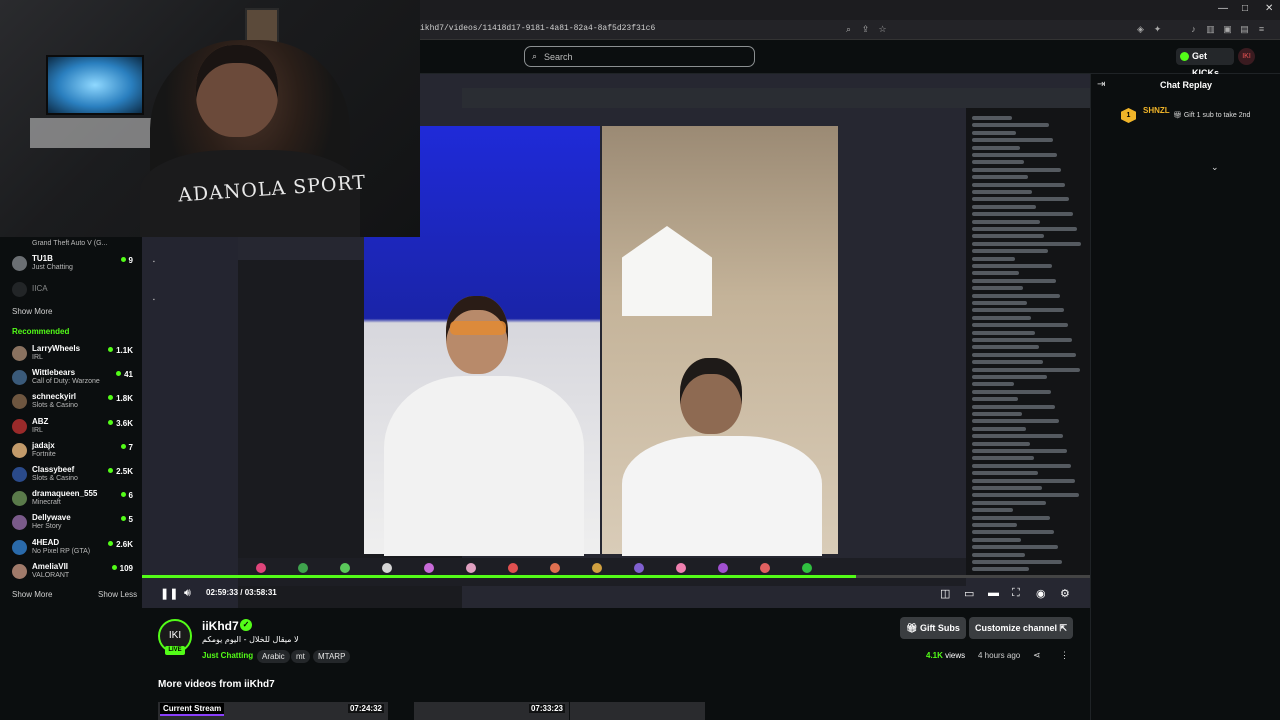 This screenshot has height=720, width=1280. Describe the element at coordinates (241, 592) in the screenshot. I see `time-display: 02:59:33 / 03:58:31` at that location.